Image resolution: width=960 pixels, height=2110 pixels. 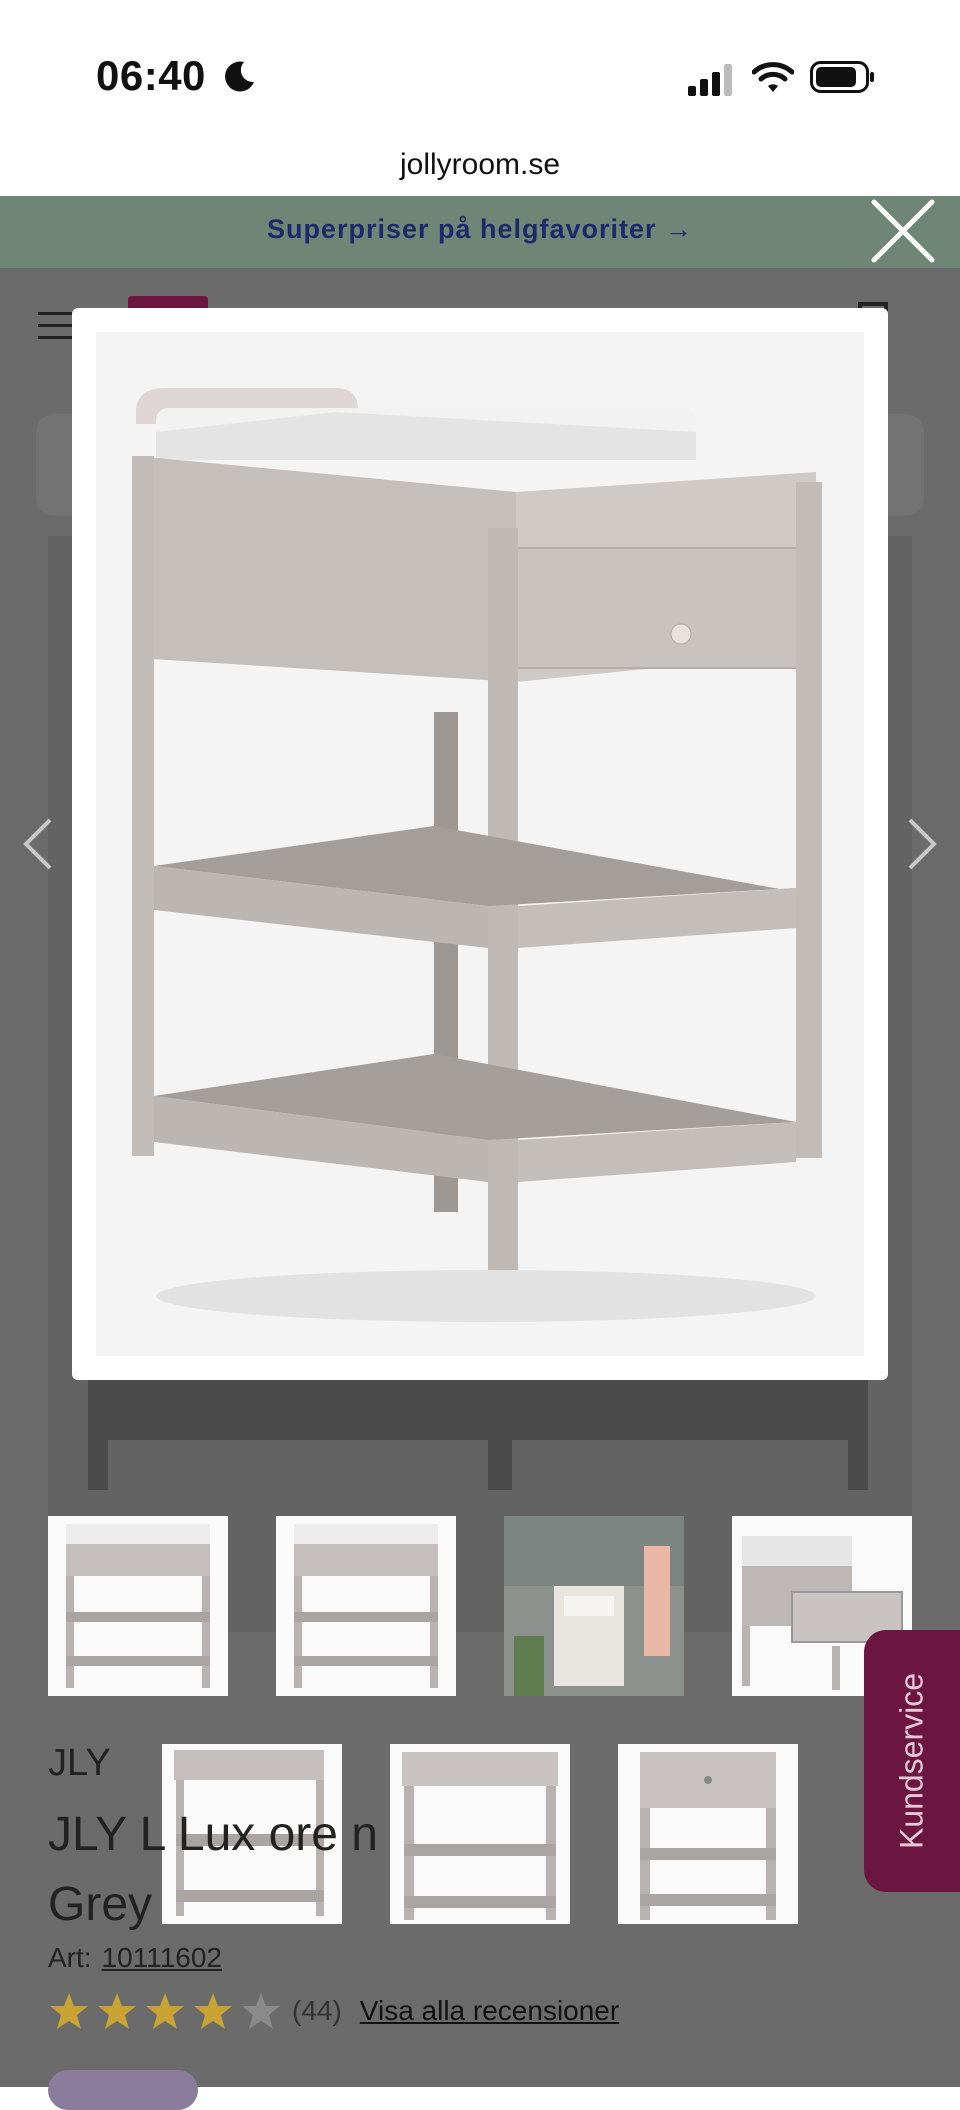 I want to click on rating-stars, so click(x=168, y=2011).